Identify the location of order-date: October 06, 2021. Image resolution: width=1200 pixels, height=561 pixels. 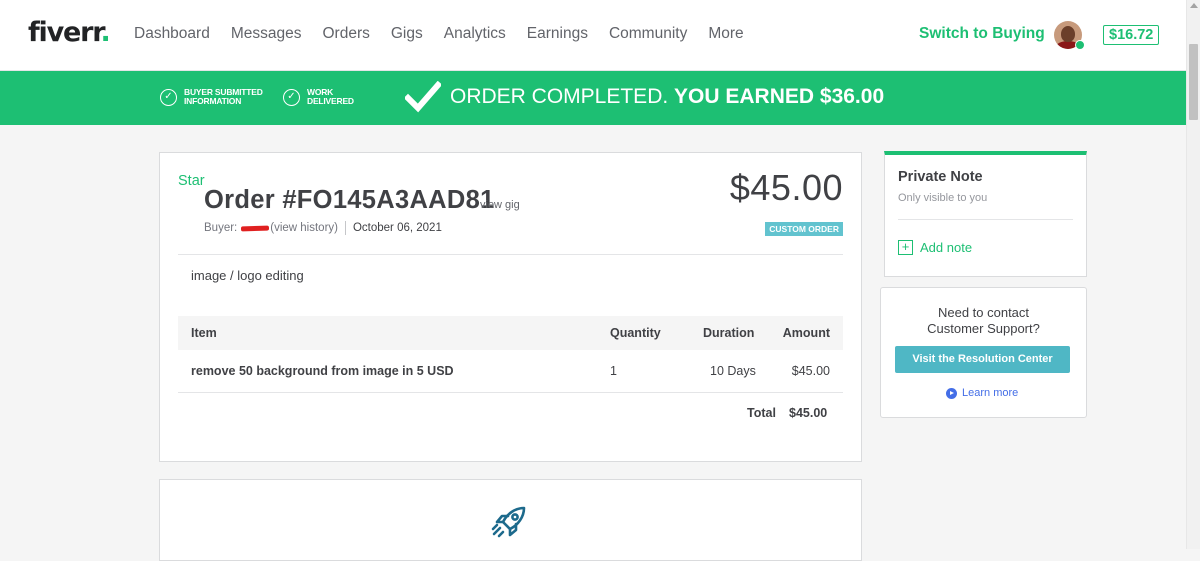
(397, 228).